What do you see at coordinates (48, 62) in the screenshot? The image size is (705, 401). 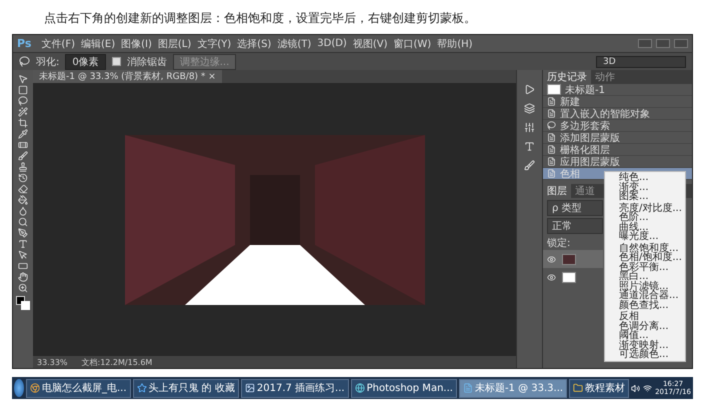 I see `feather-label: 羽化:` at bounding box center [48, 62].